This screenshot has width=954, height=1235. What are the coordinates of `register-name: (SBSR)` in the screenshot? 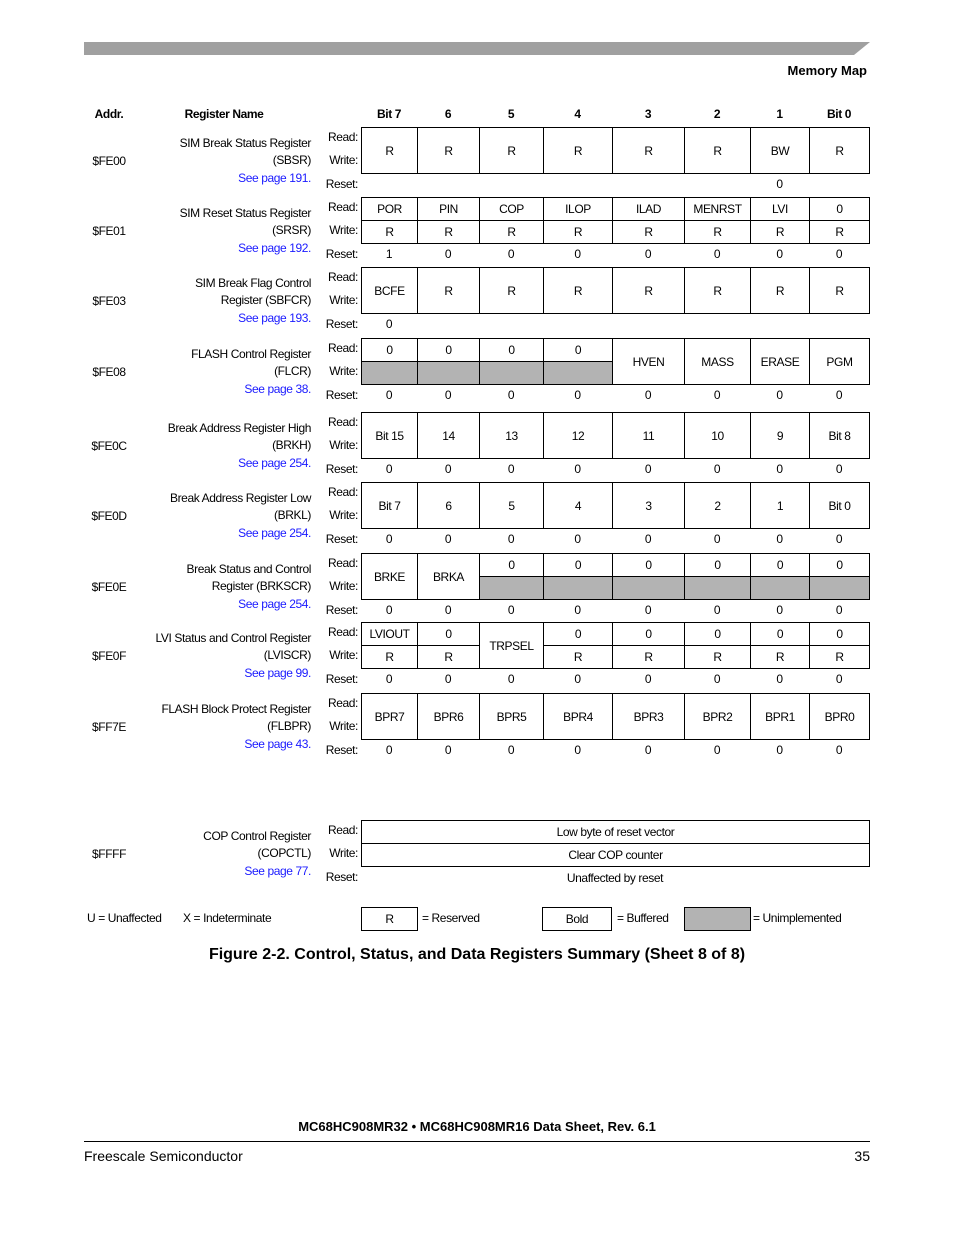 It's located at (292, 160).